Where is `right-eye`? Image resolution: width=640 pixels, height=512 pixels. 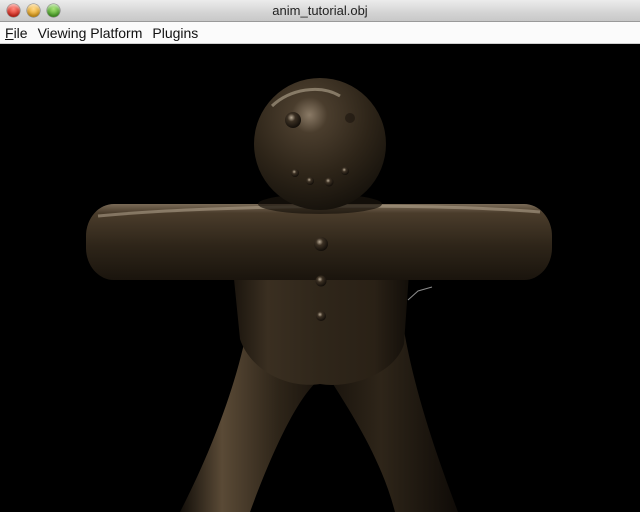
right-eye is located at coordinates (350, 118).